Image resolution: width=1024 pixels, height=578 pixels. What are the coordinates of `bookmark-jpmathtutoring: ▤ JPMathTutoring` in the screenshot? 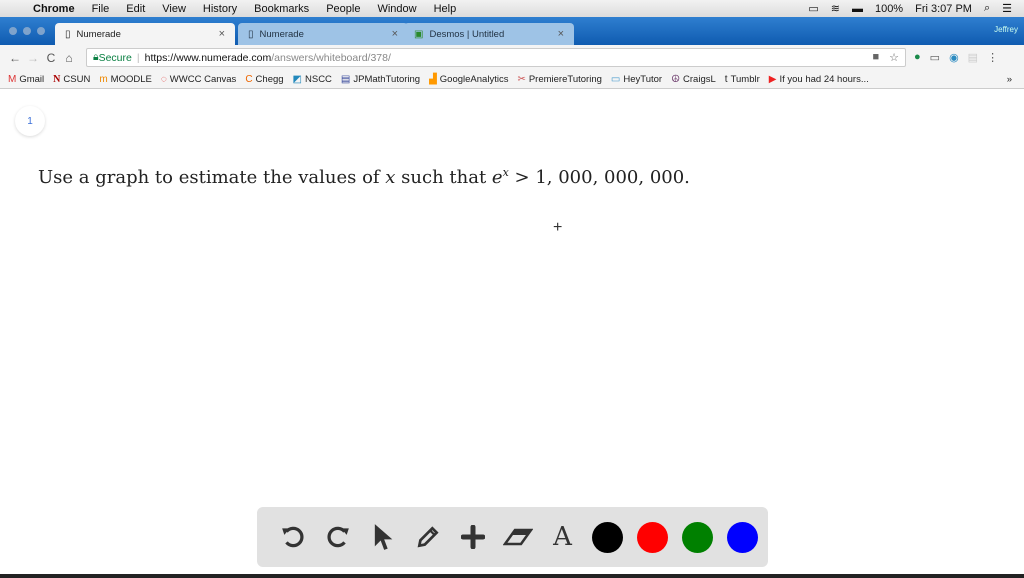 It's located at (380, 79).